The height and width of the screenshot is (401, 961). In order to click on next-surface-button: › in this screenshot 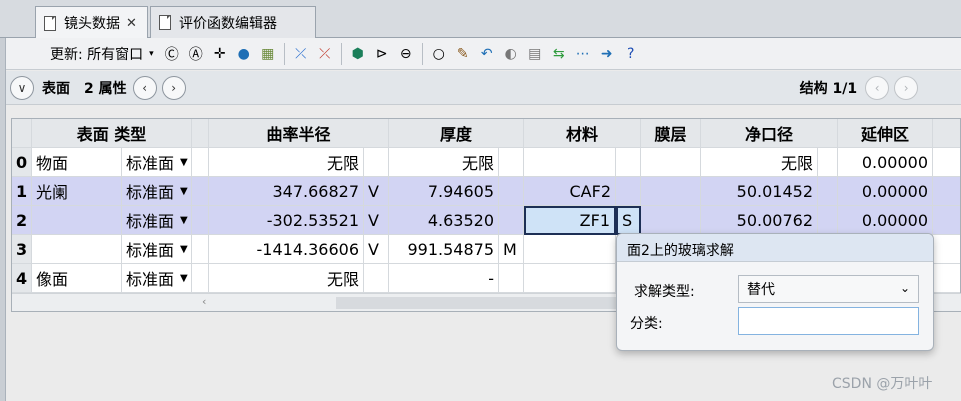, I will do `click(173, 87)`.